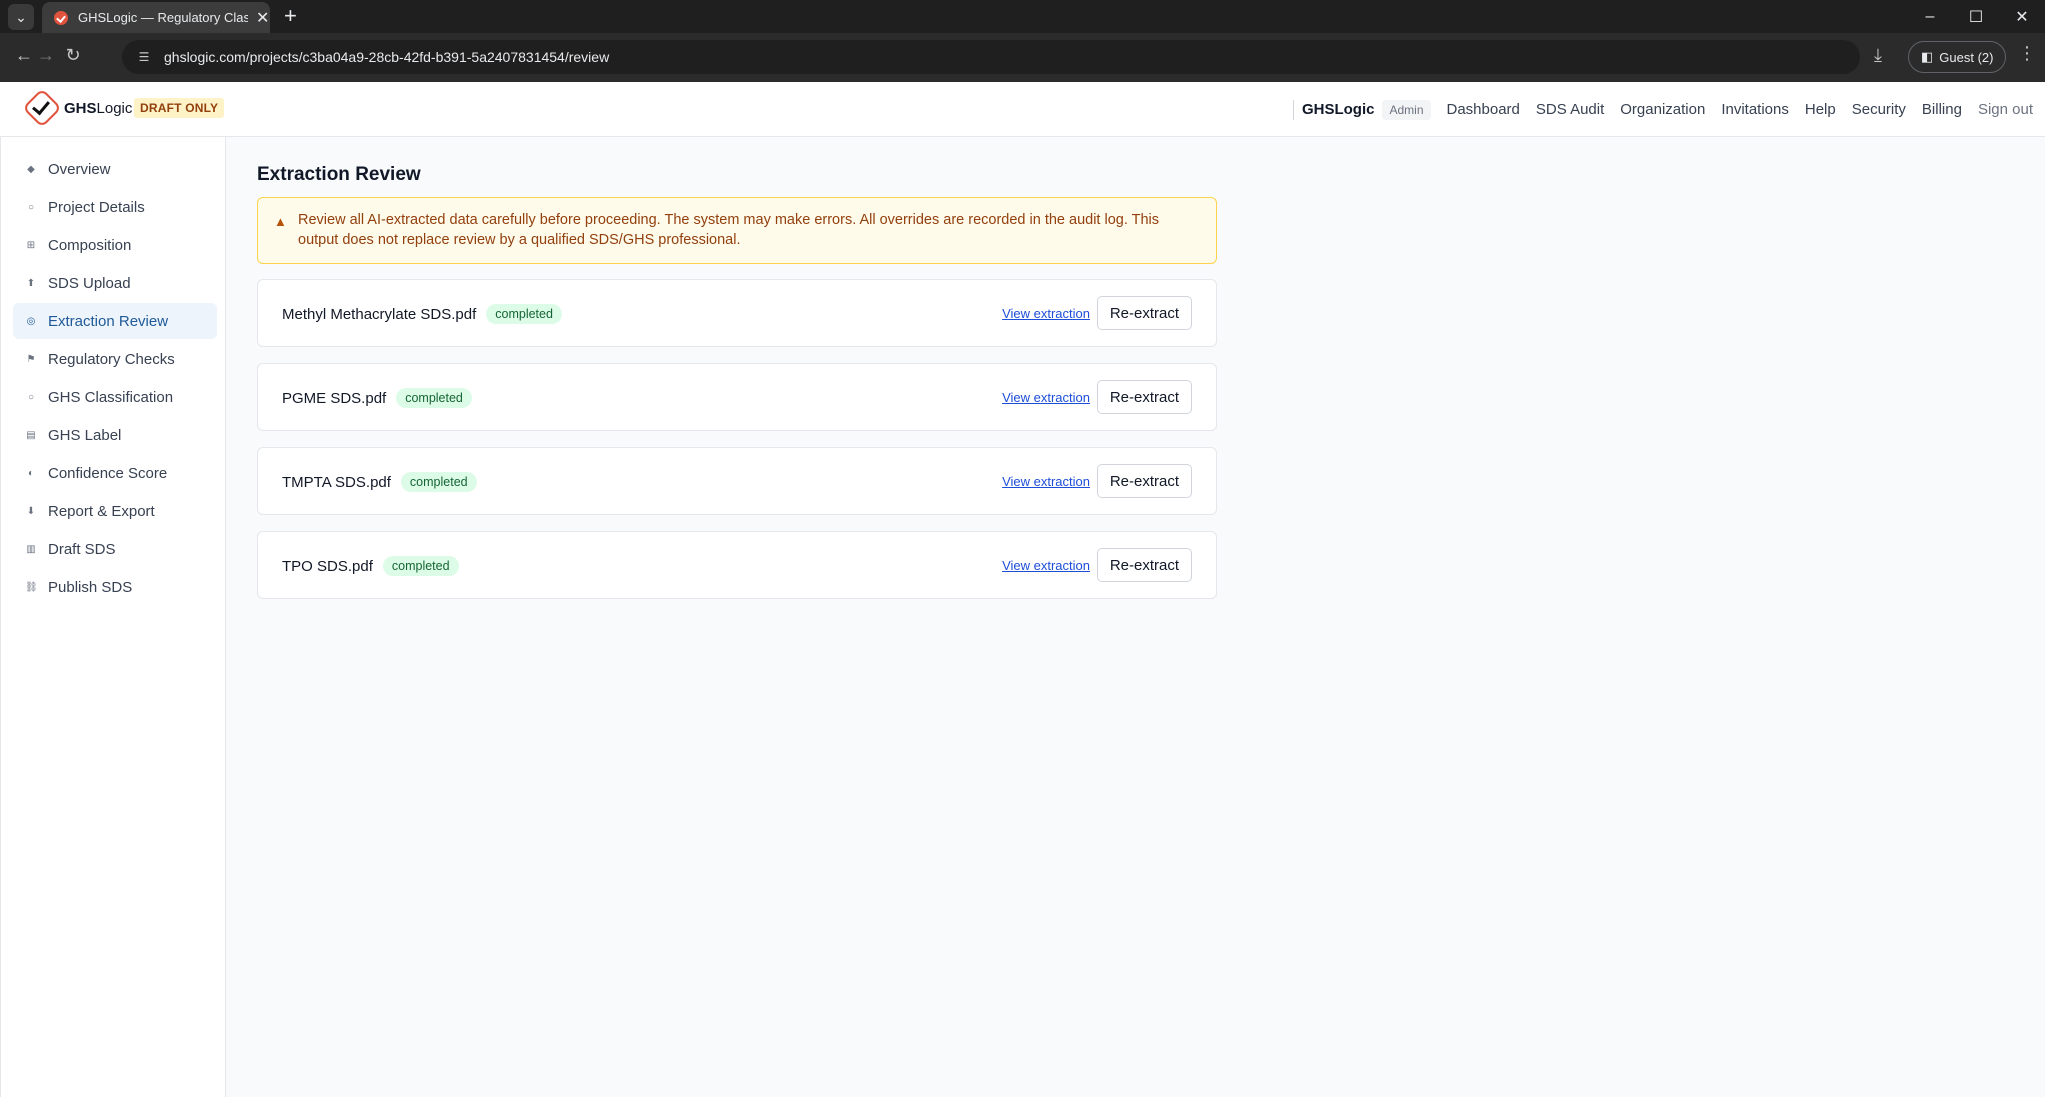  I want to click on brand-name: GHSLogic, so click(98, 108).